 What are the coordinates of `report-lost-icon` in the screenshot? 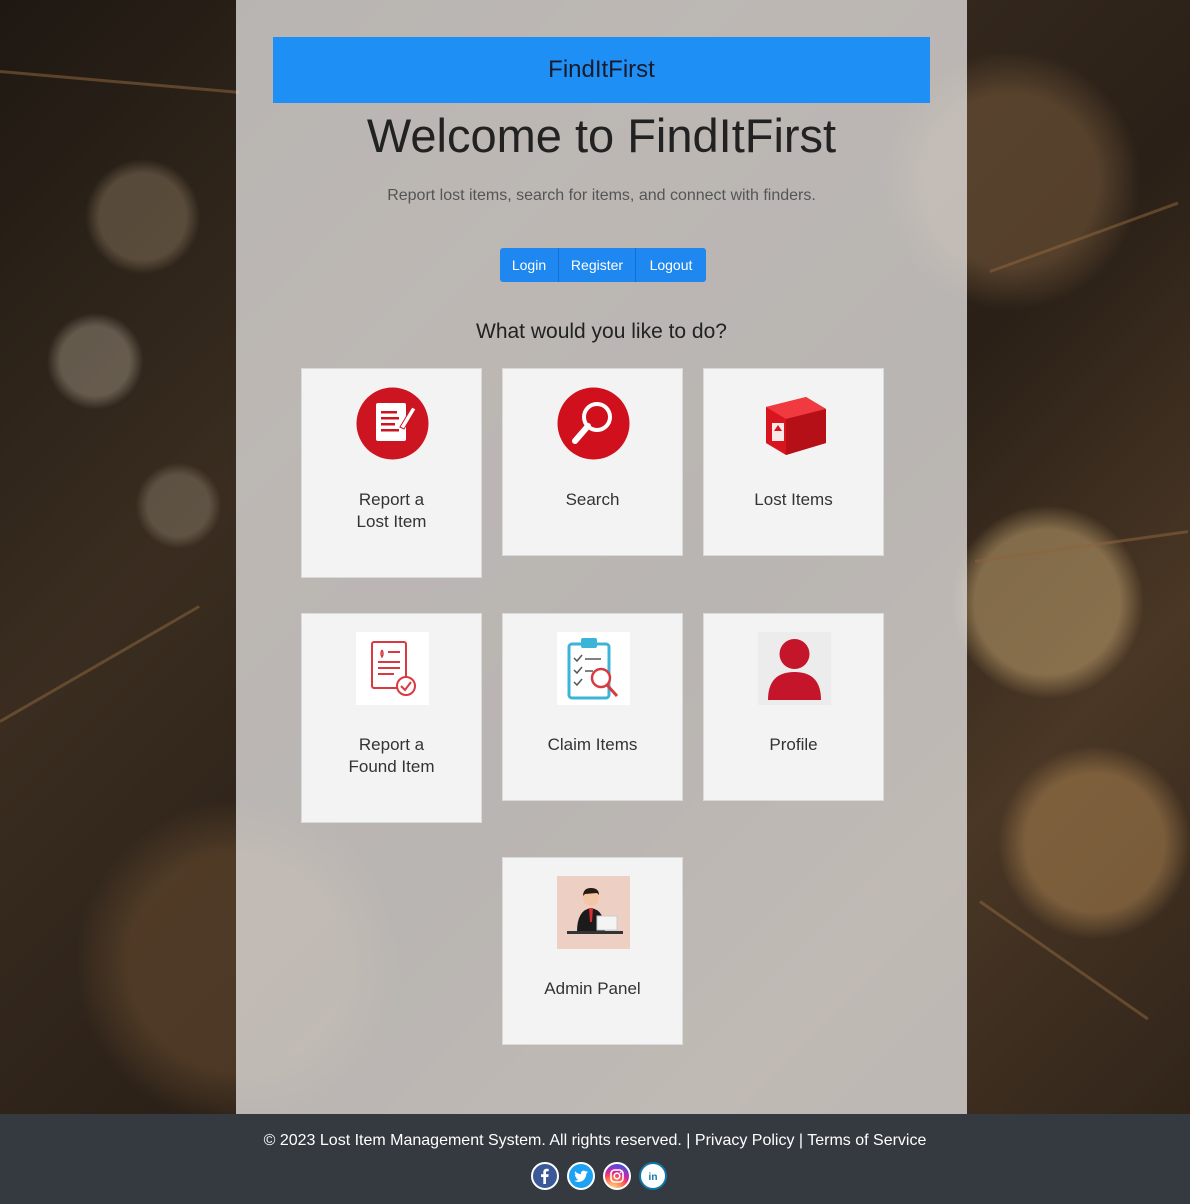 It's located at (392, 423).